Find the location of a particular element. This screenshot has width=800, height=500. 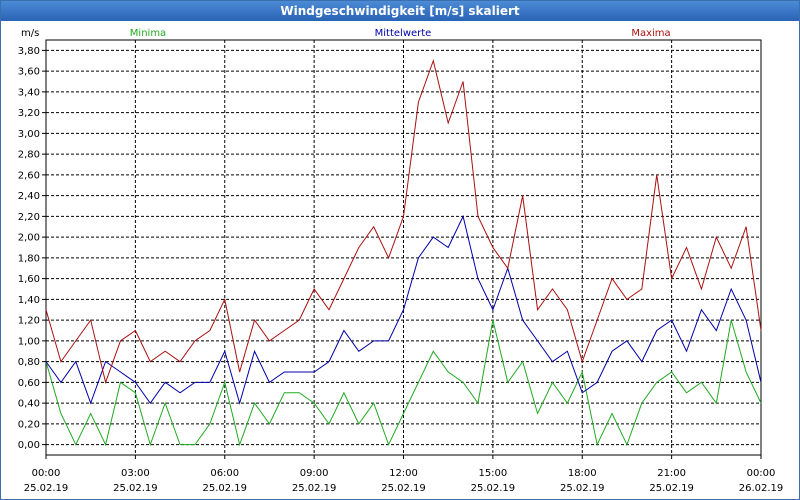

legend: Minima Mittelwerte Maxima is located at coordinates (400, 33).